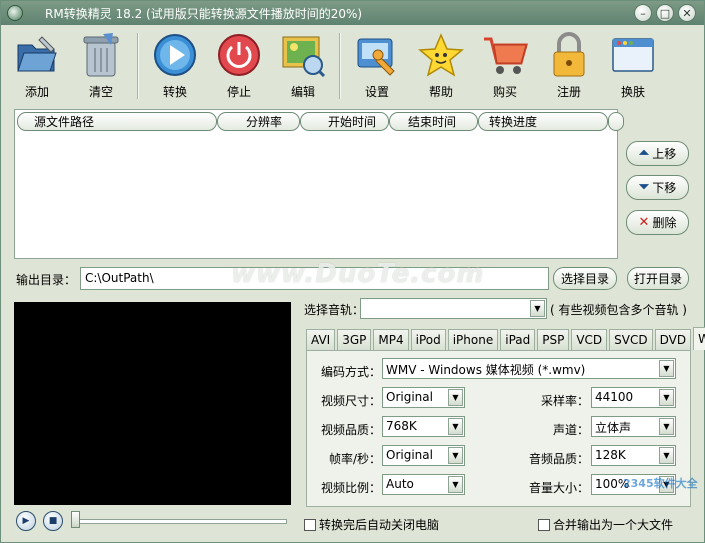 The width and height of the screenshot is (705, 543). I want to click on tab-svcd: SVCD, so click(631, 339).